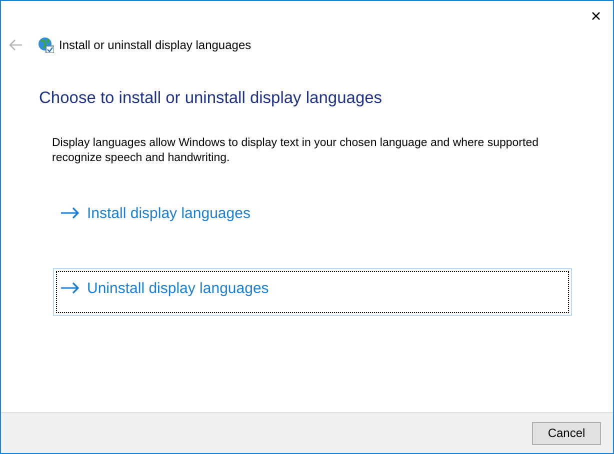  What do you see at coordinates (566, 433) in the screenshot?
I see `cancel-button: Cancel` at bounding box center [566, 433].